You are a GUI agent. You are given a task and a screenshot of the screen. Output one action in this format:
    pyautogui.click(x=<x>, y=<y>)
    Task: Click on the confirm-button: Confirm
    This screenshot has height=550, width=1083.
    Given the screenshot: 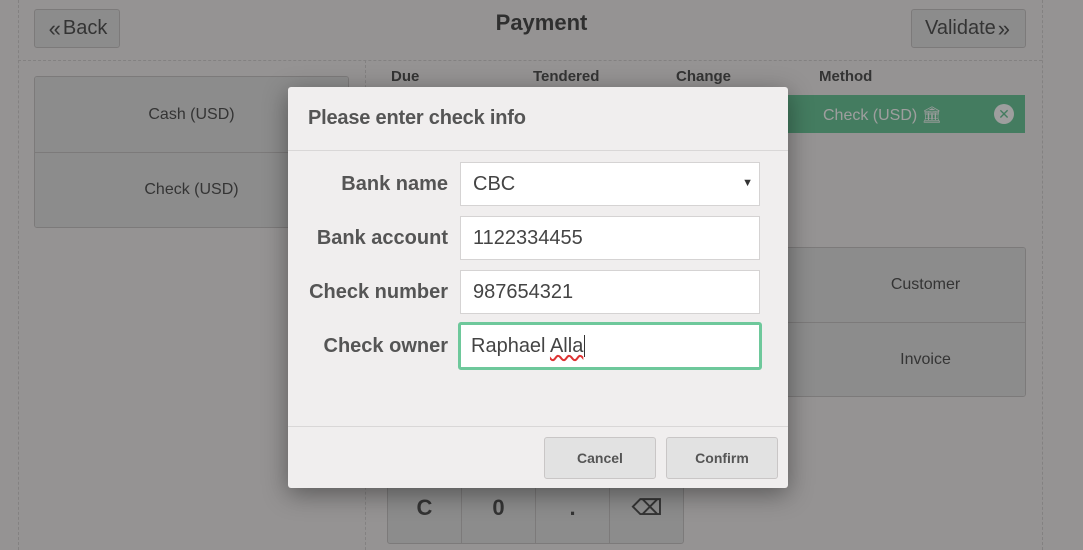 What is the action you would take?
    pyautogui.click(x=722, y=458)
    